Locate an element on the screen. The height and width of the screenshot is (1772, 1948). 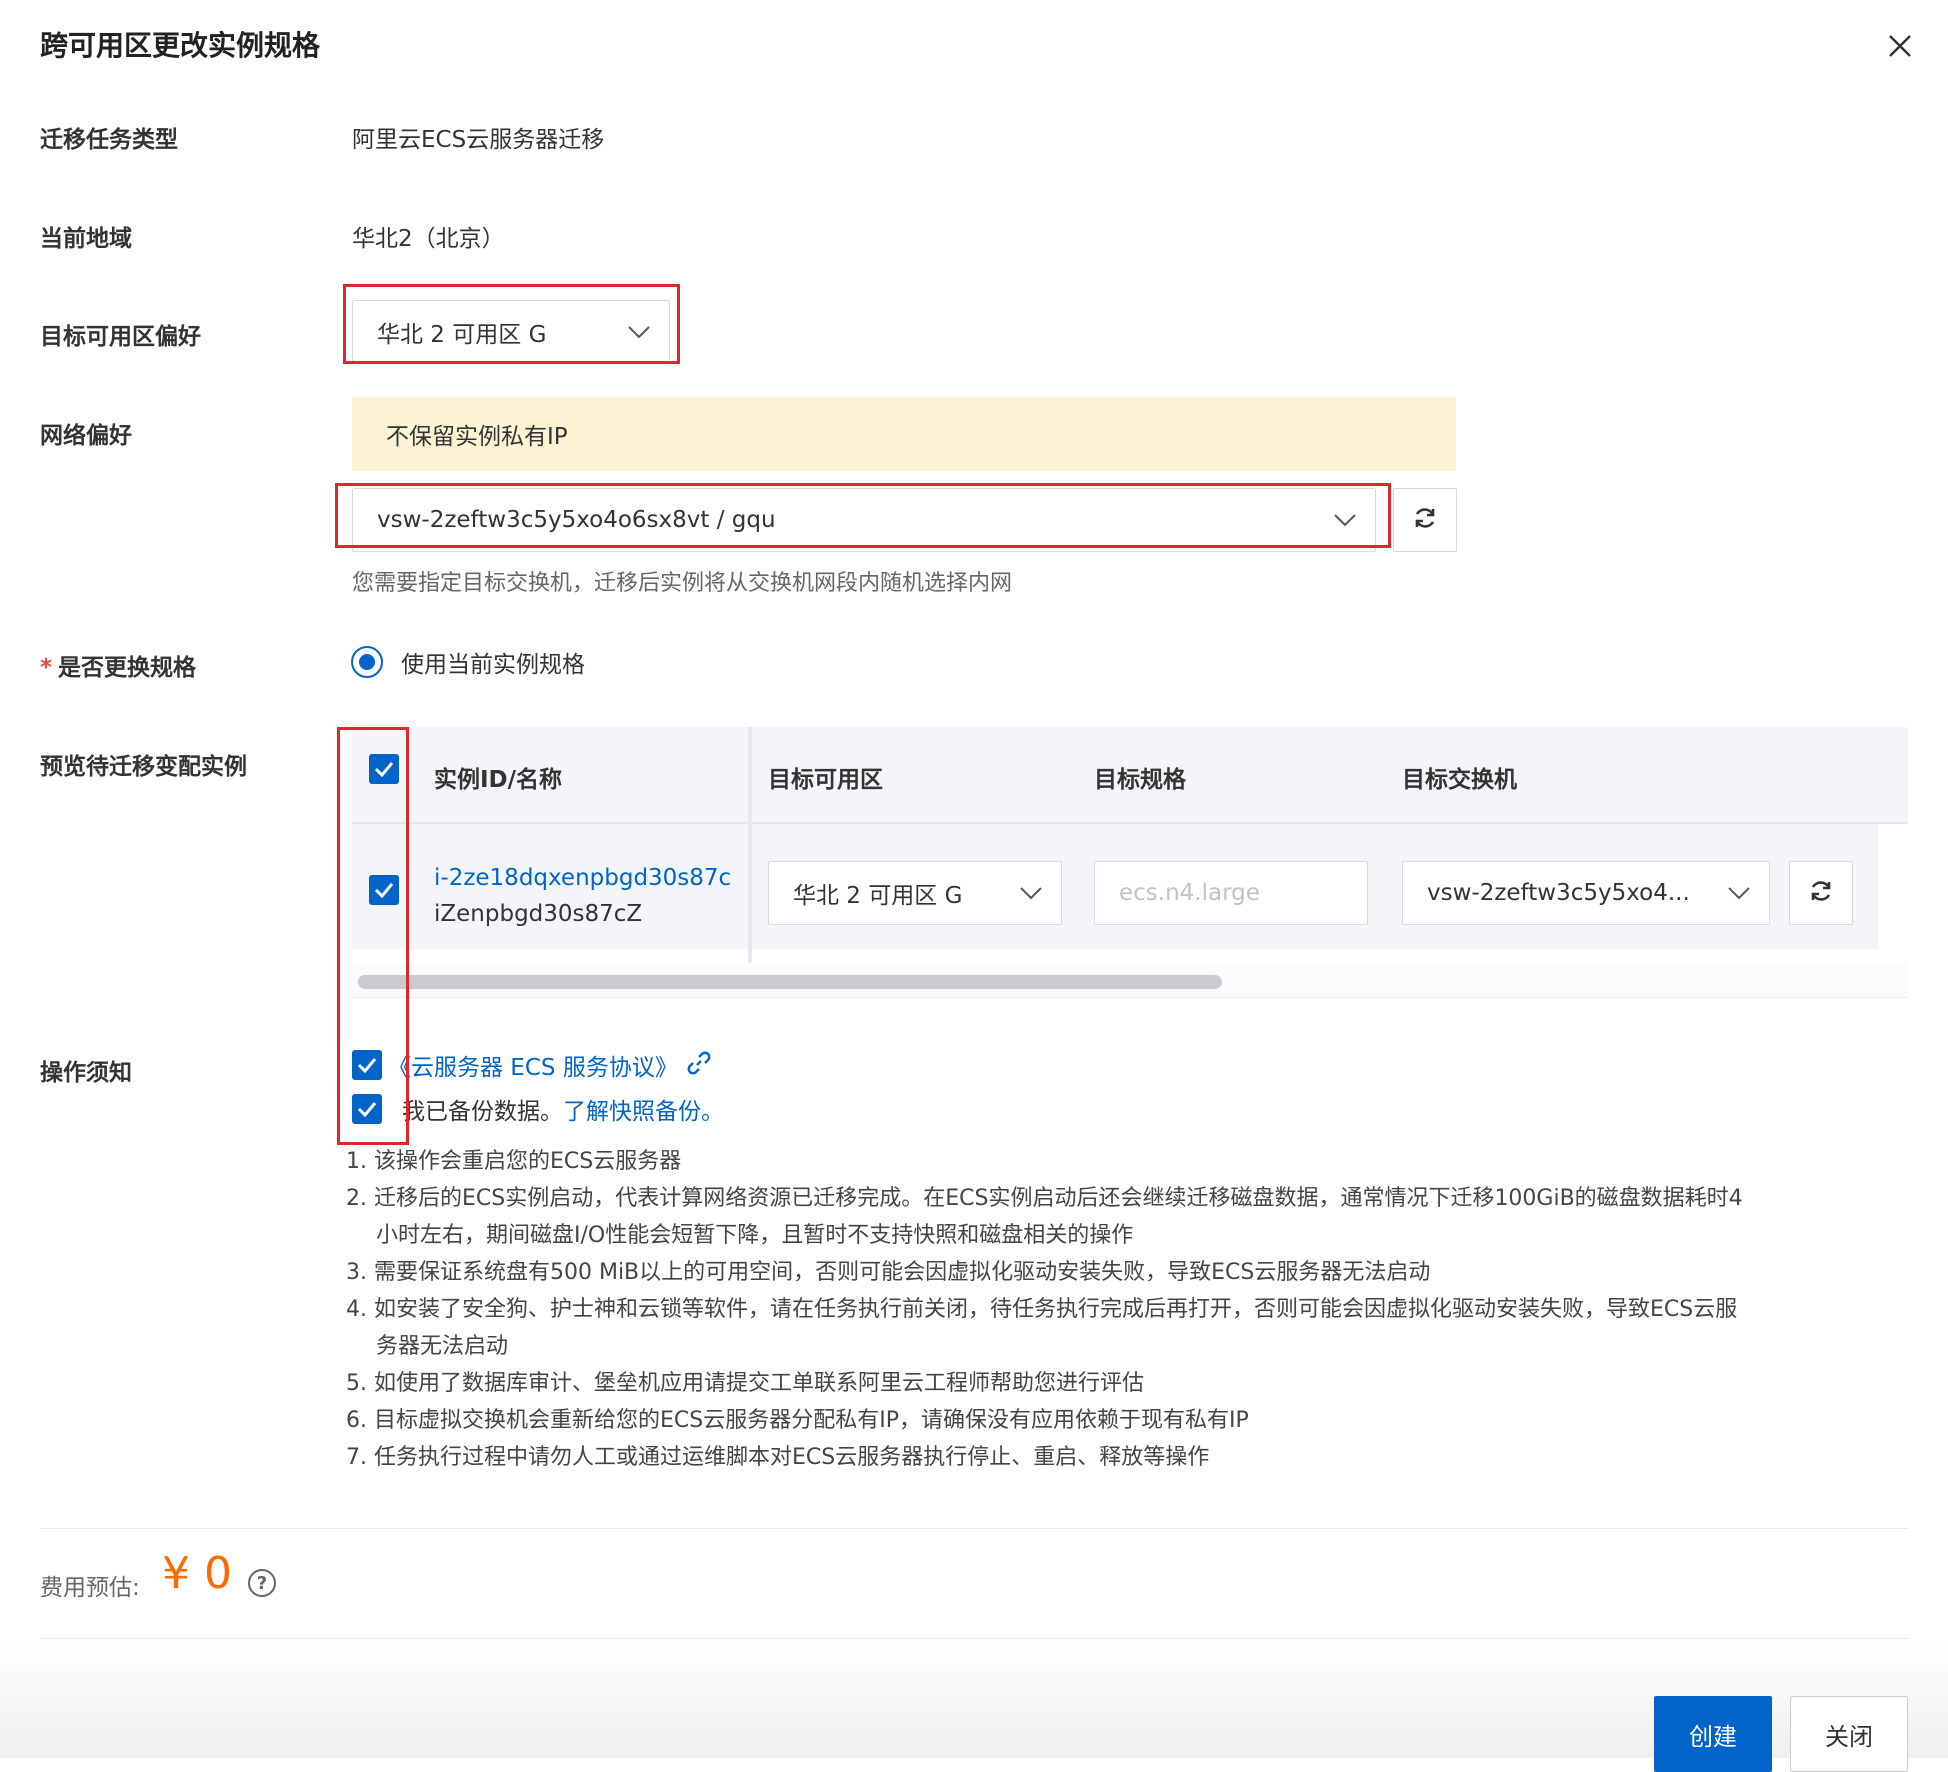
task-type-value: 阿里云ECS云服务器迁移 is located at coordinates (478, 140).